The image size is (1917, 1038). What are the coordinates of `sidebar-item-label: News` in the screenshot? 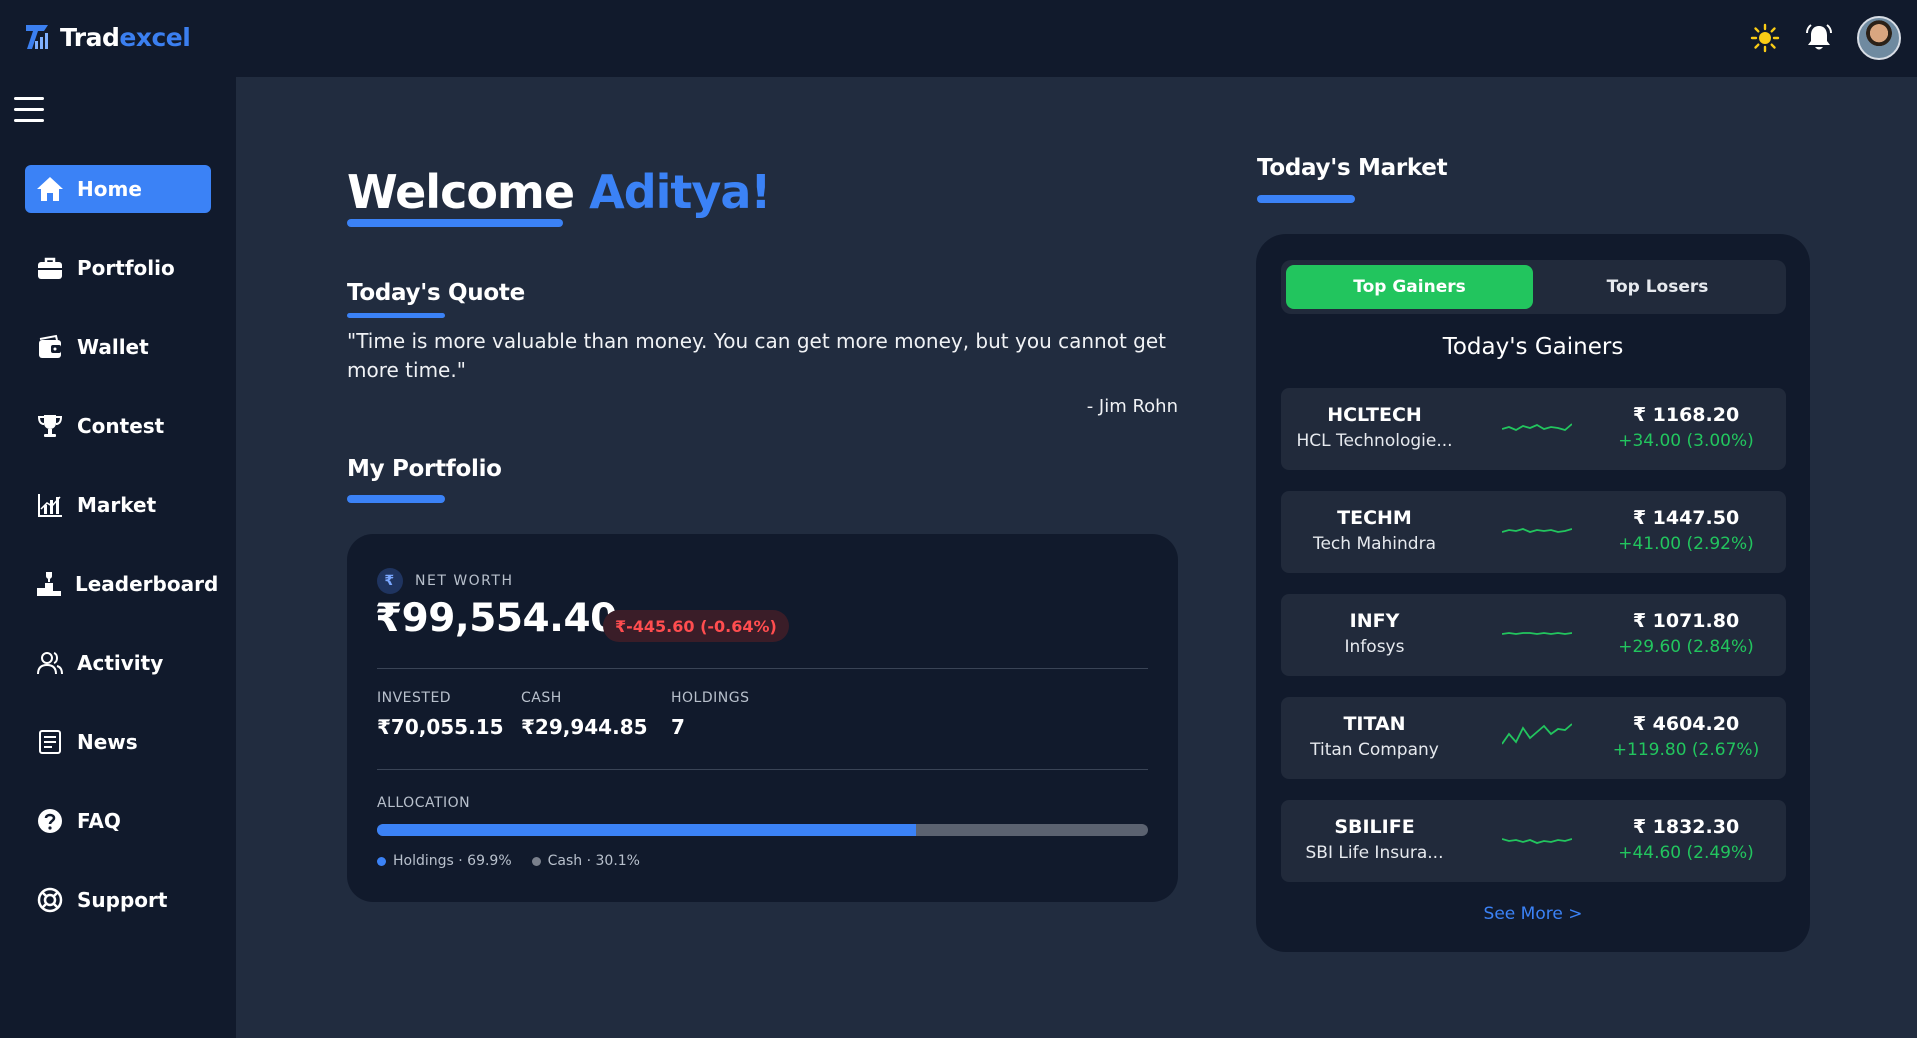 It's located at (107, 742).